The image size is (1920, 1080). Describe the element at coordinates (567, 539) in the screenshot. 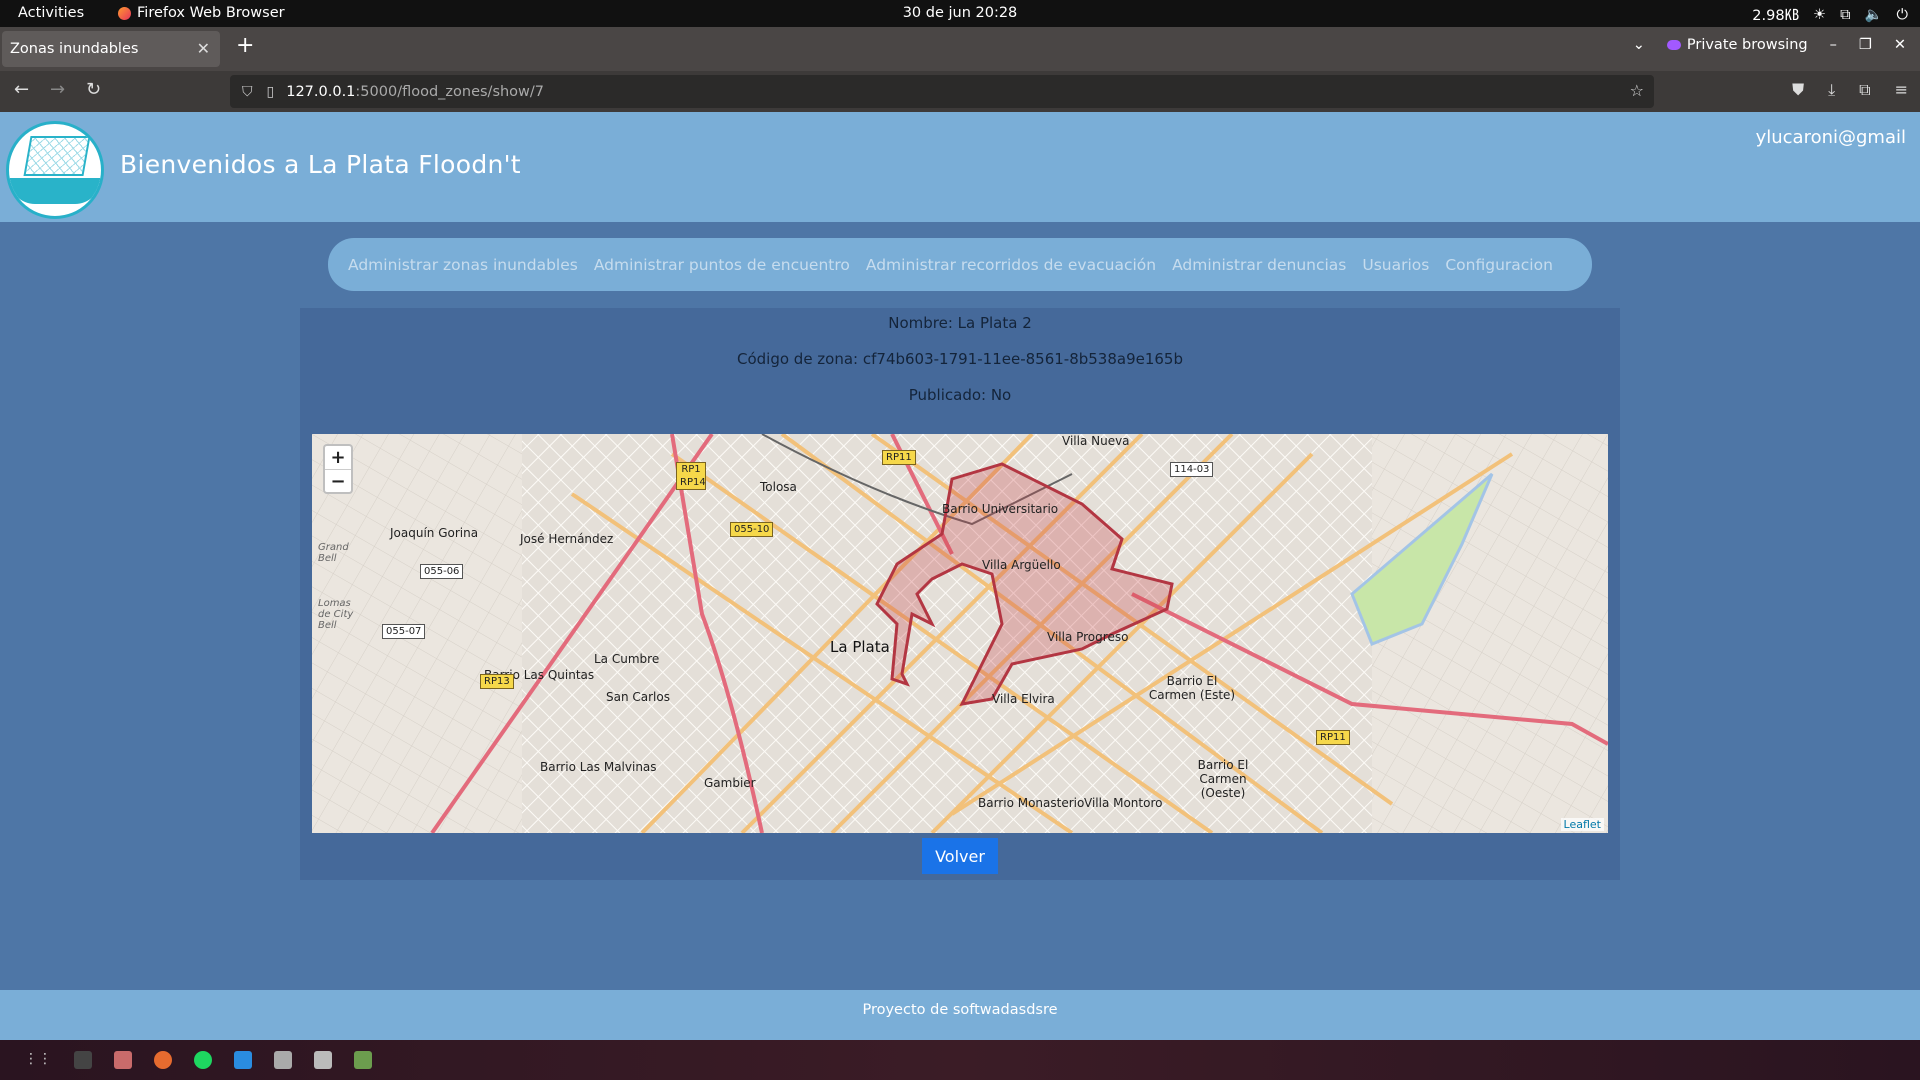

I see `map-label: José Hernández` at that location.